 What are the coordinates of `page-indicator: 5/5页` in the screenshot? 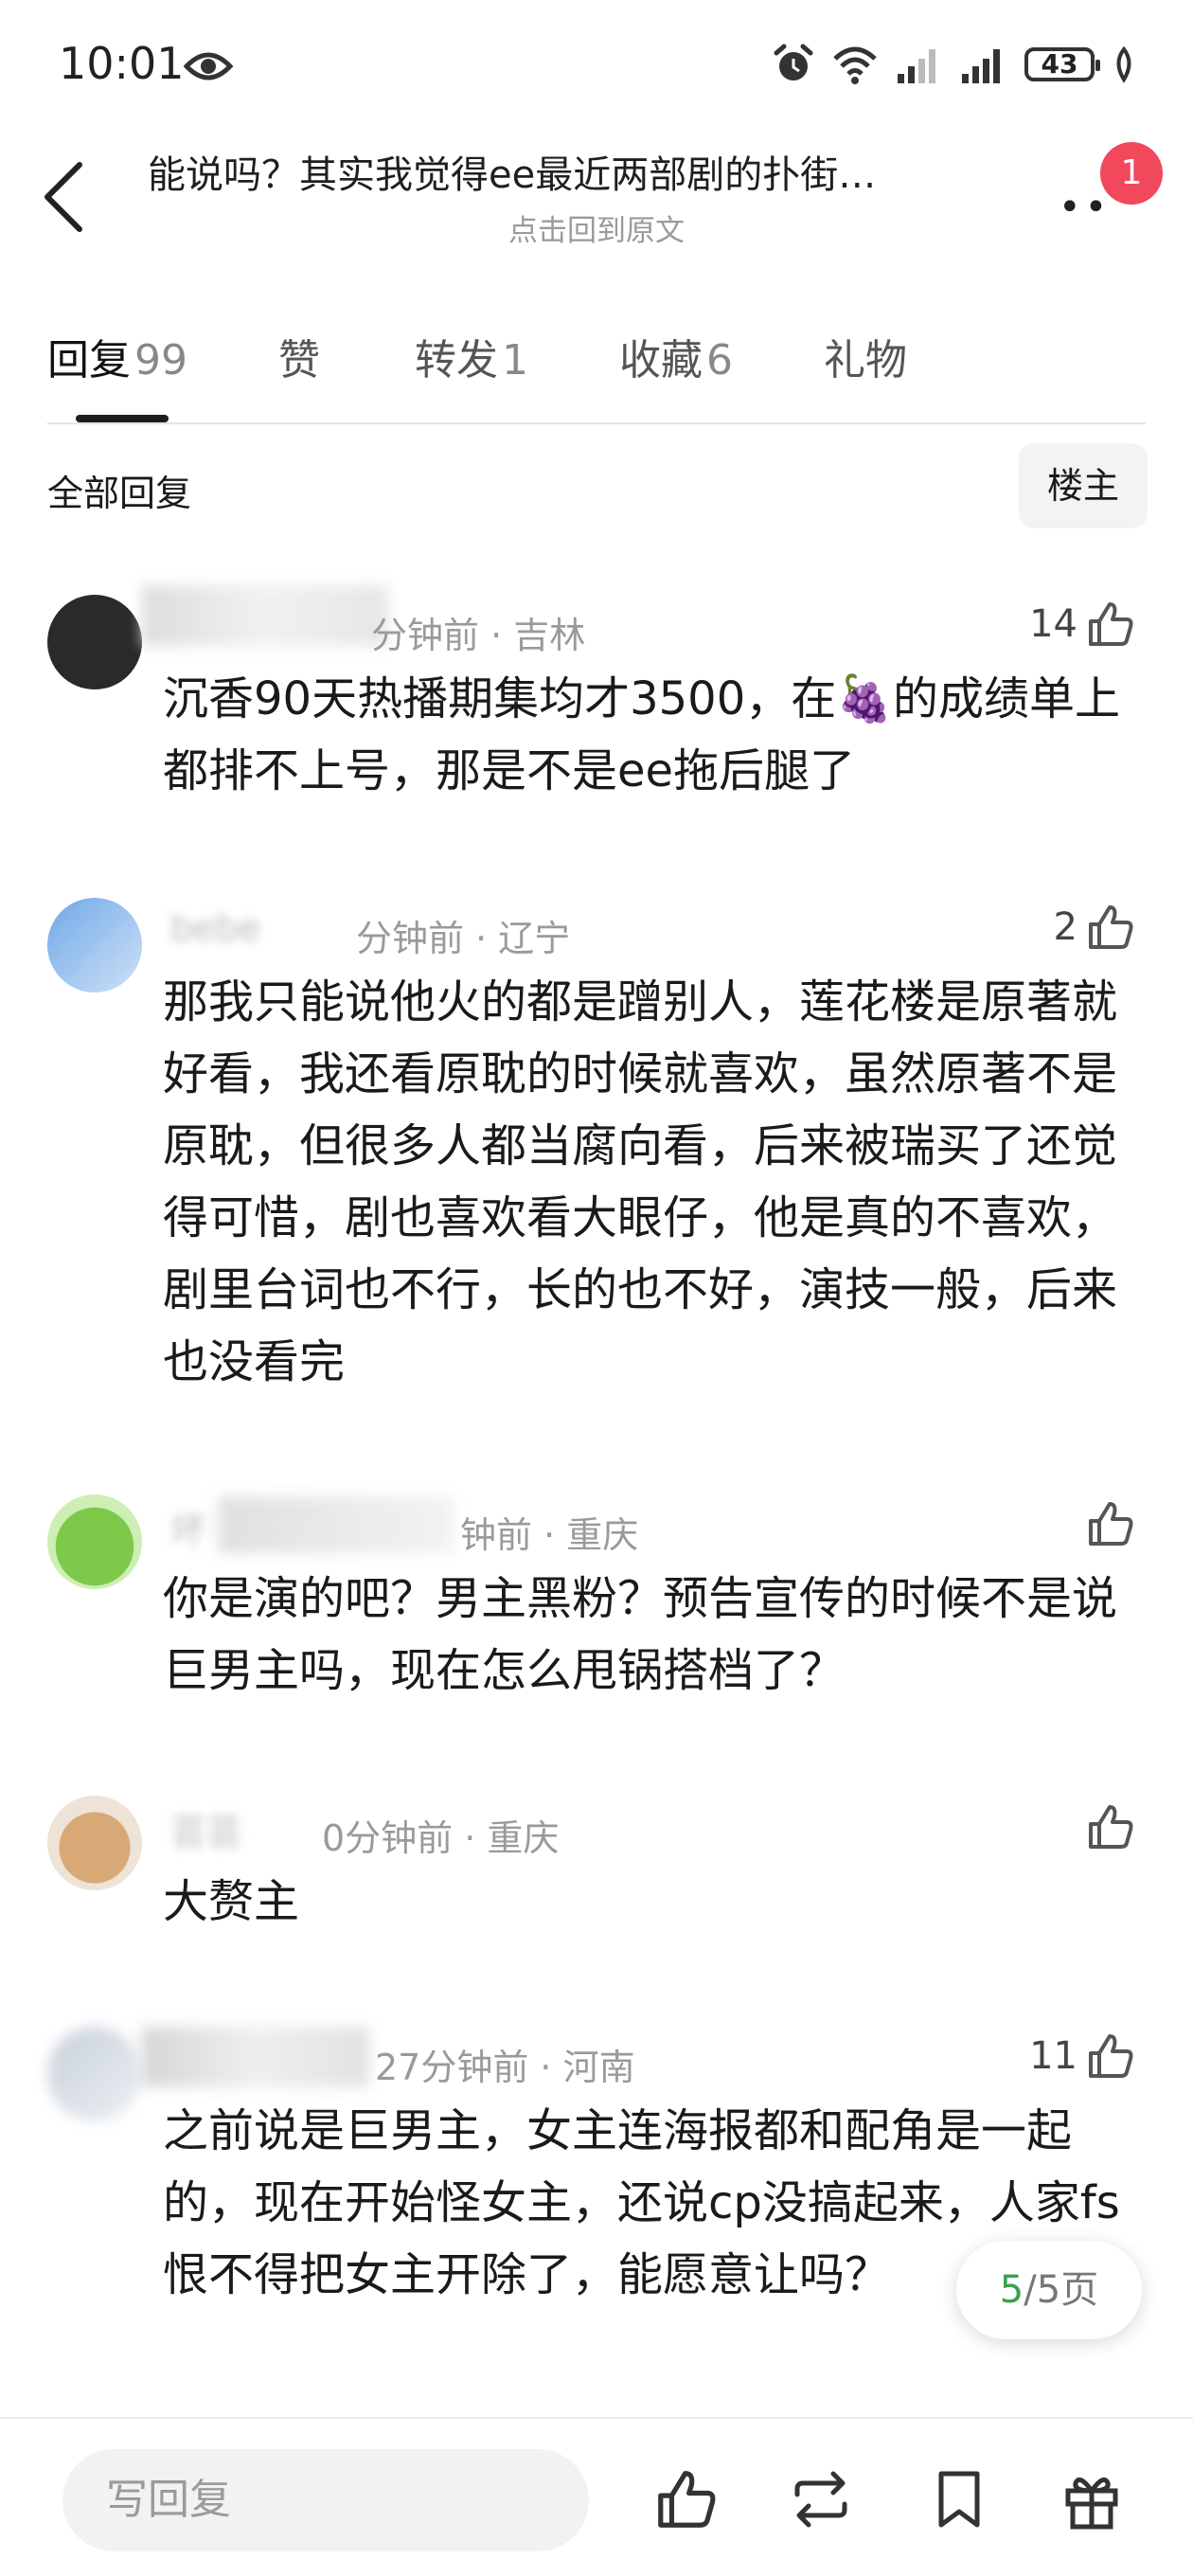 It's located at (1049, 2290).